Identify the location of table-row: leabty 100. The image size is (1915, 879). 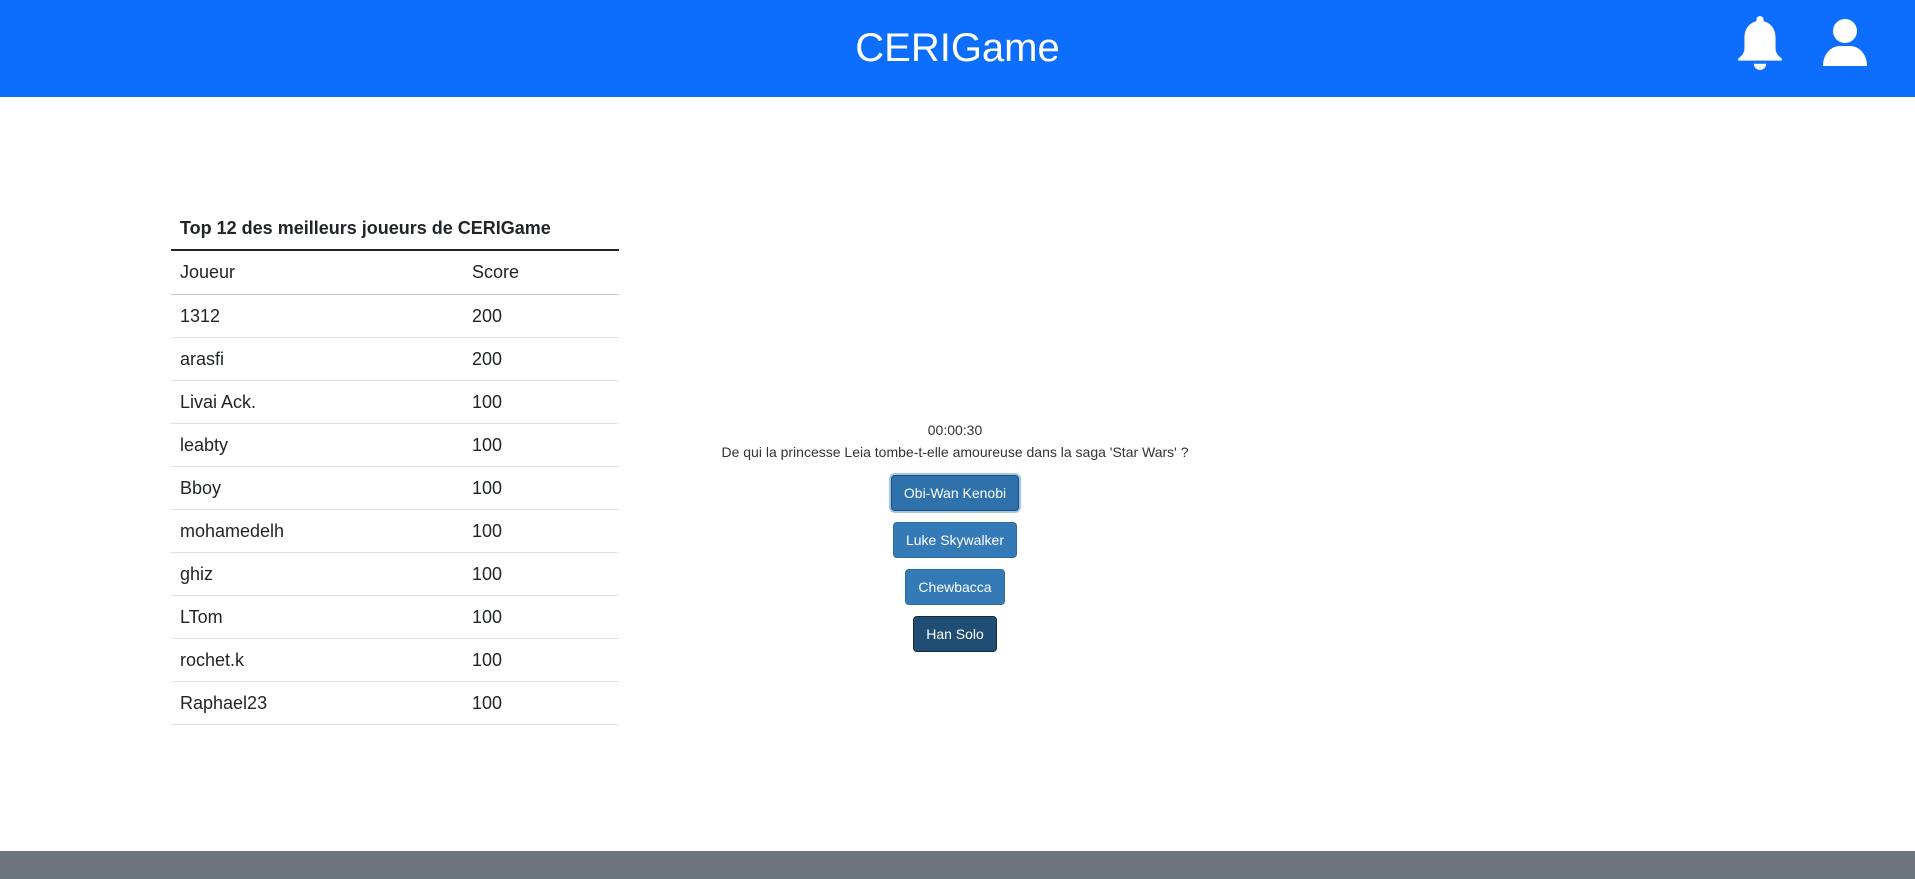
(395, 445).